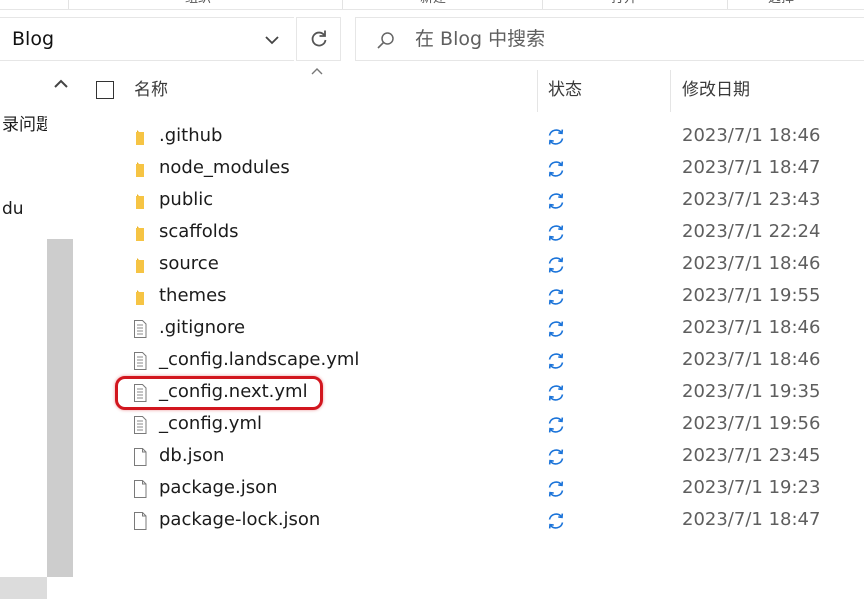 This screenshot has width=864, height=599. What do you see at coordinates (470, 169) in the screenshot?
I see `file-row: node_modules 2023/7/1 18:47` at bounding box center [470, 169].